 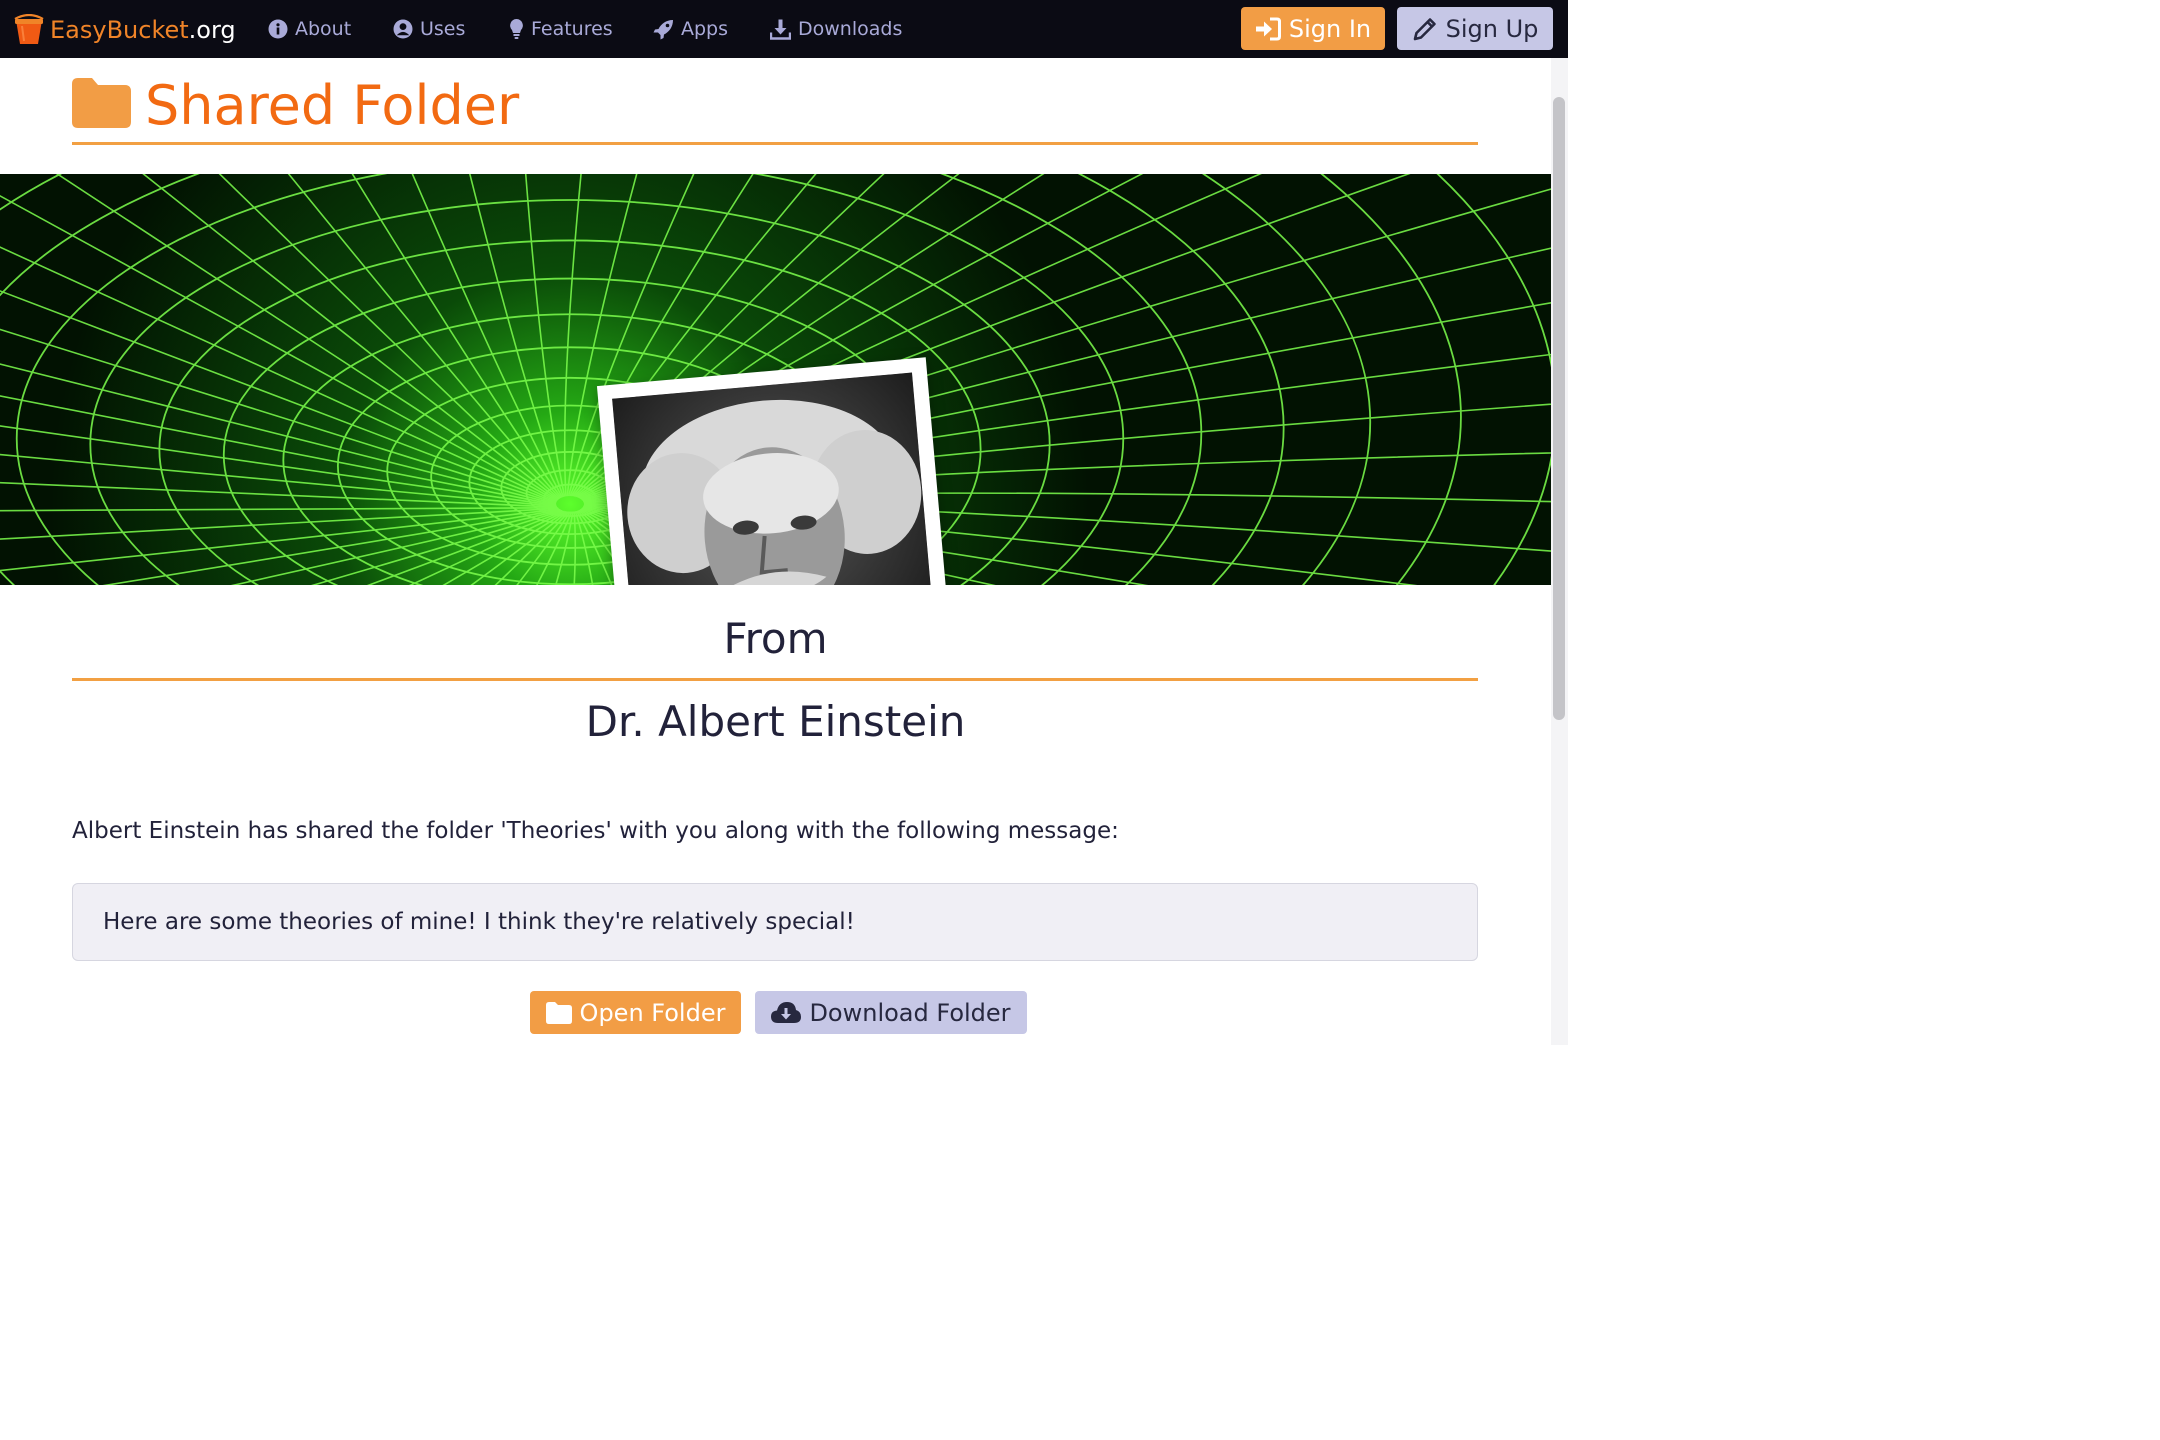 What do you see at coordinates (520, 29) in the screenshot?
I see `lightbulb-icon` at bounding box center [520, 29].